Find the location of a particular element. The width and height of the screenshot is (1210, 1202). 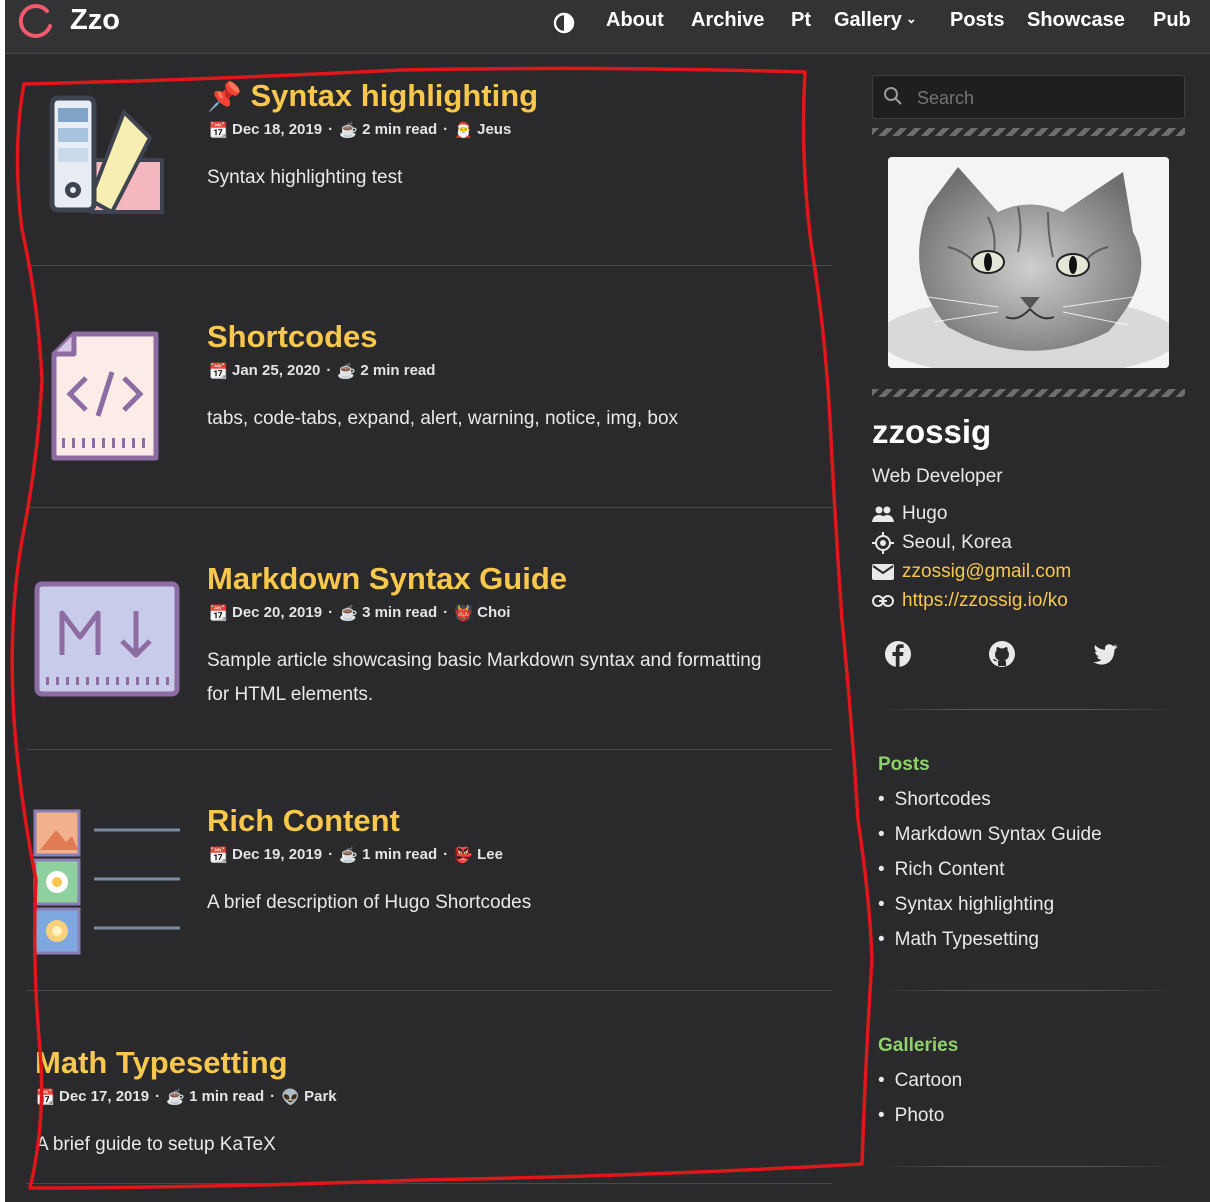

sidebar-post-link: Syntax highlighting is located at coordinates (966, 905).